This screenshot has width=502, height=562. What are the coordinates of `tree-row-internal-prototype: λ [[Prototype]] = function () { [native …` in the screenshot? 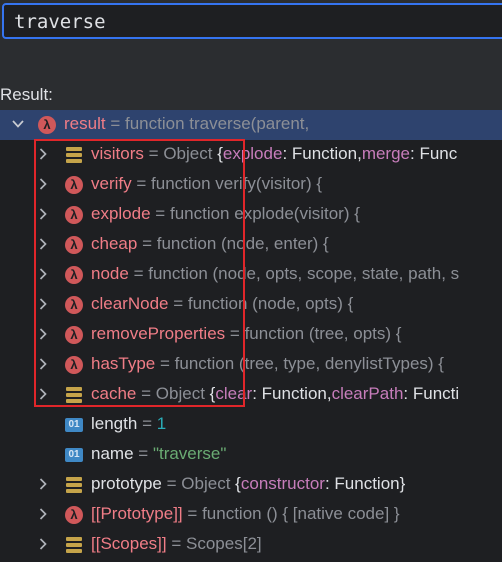 It's located at (251, 515).